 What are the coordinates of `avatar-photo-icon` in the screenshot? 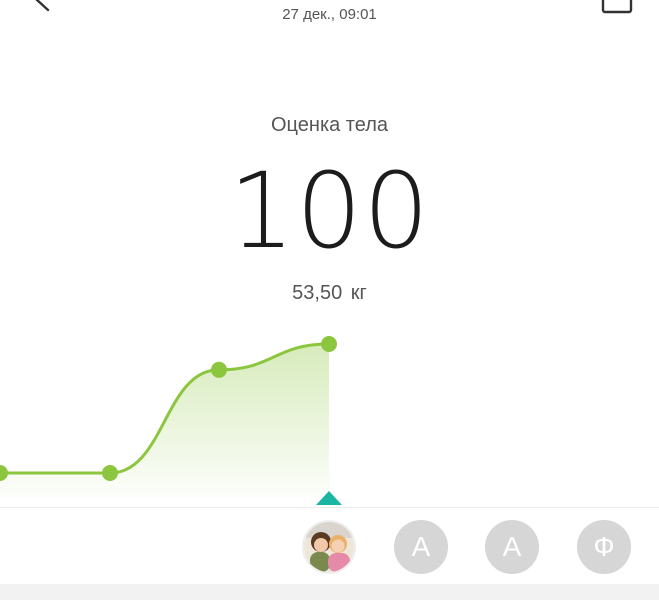 It's located at (329, 547).